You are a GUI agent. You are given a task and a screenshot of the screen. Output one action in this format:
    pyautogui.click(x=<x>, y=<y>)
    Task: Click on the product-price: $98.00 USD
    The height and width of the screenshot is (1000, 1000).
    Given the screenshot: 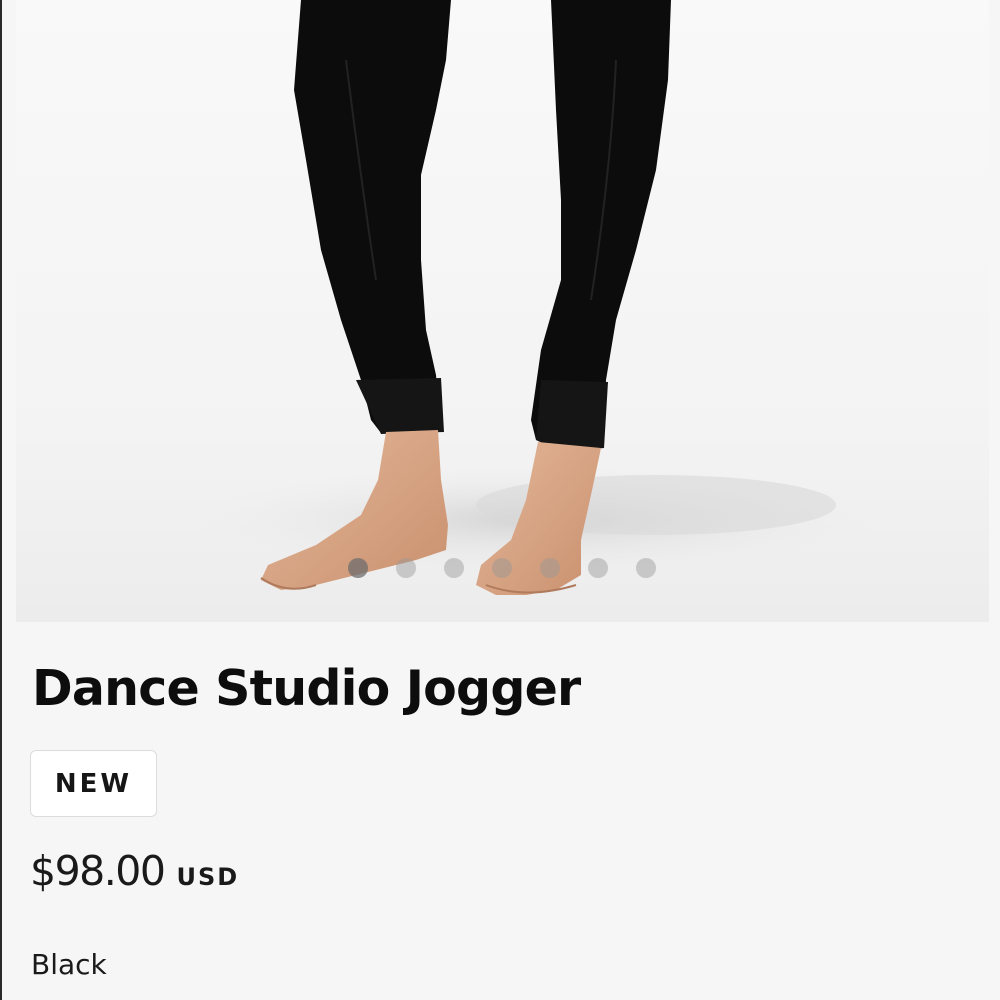 What is the action you would take?
    pyautogui.click(x=134, y=871)
    